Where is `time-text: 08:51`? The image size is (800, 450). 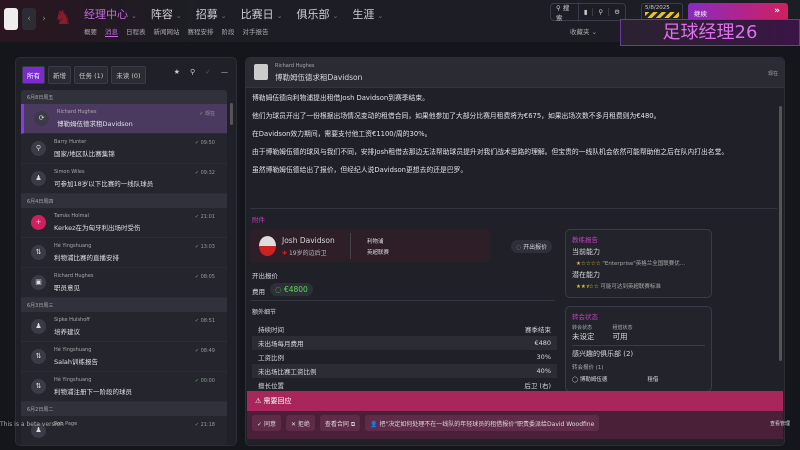 time-text: 08:51 is located at coordinates (207, 321).